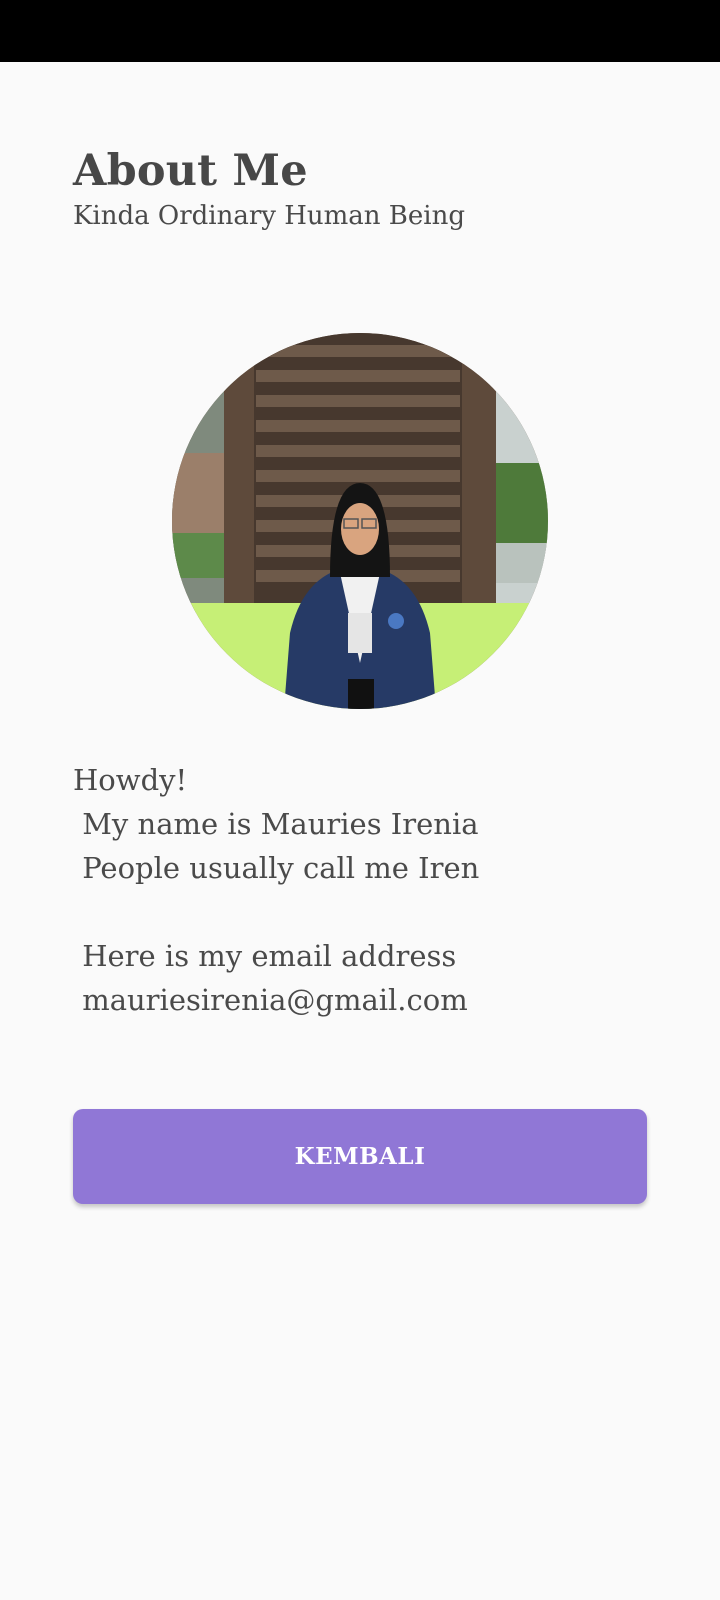  What do you see at coordinates (276, 868) in the screenshot?
I see `bio-nickname: People usually call me Iren` at bounding box center [276, 868].